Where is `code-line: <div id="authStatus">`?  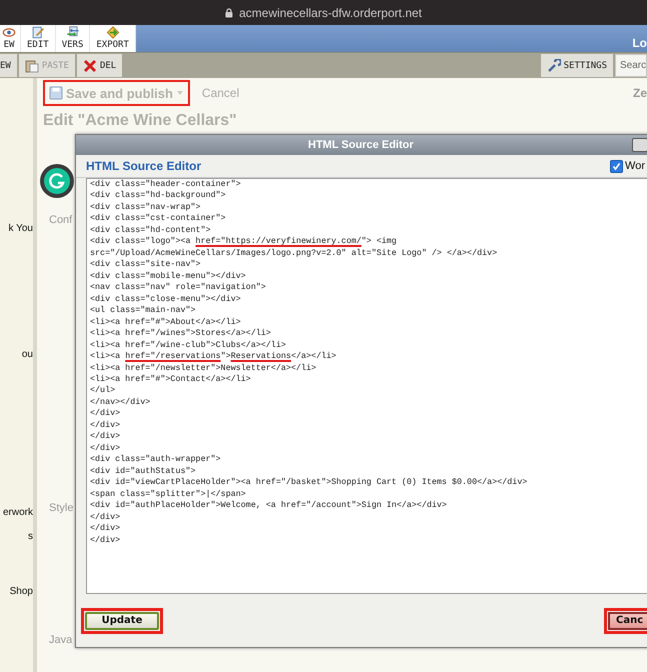 code-line: <div id="authStatus"> is located at coordinates (143, 472).